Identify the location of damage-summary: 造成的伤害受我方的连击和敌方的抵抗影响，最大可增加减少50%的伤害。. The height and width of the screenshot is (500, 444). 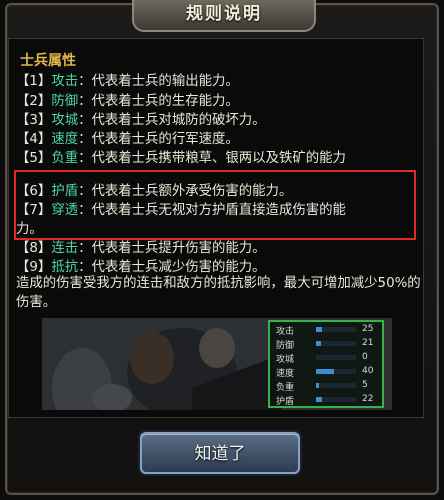
(218, 293).